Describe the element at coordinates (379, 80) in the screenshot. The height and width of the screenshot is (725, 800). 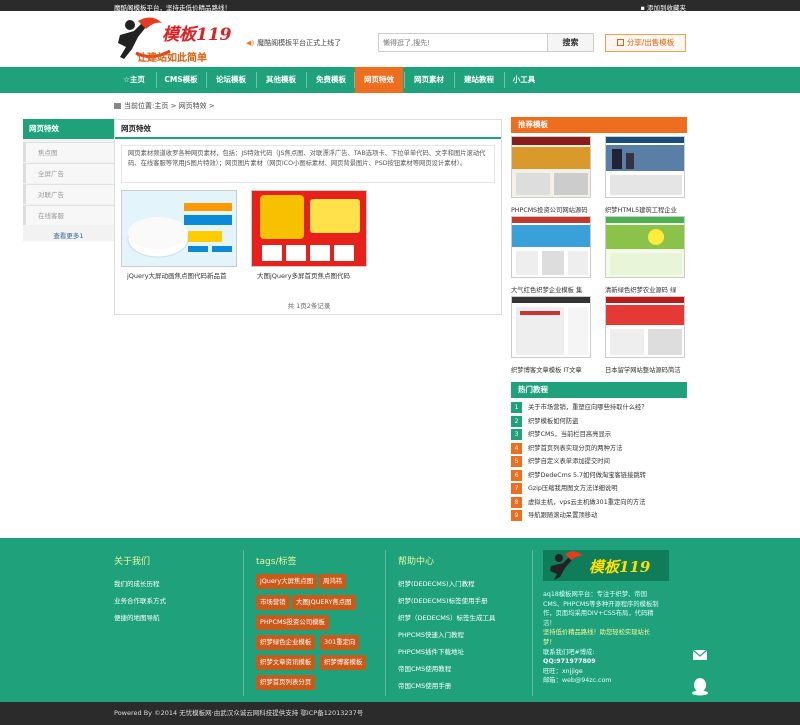
I see `nav-web-effects: 网页特效` at that location.